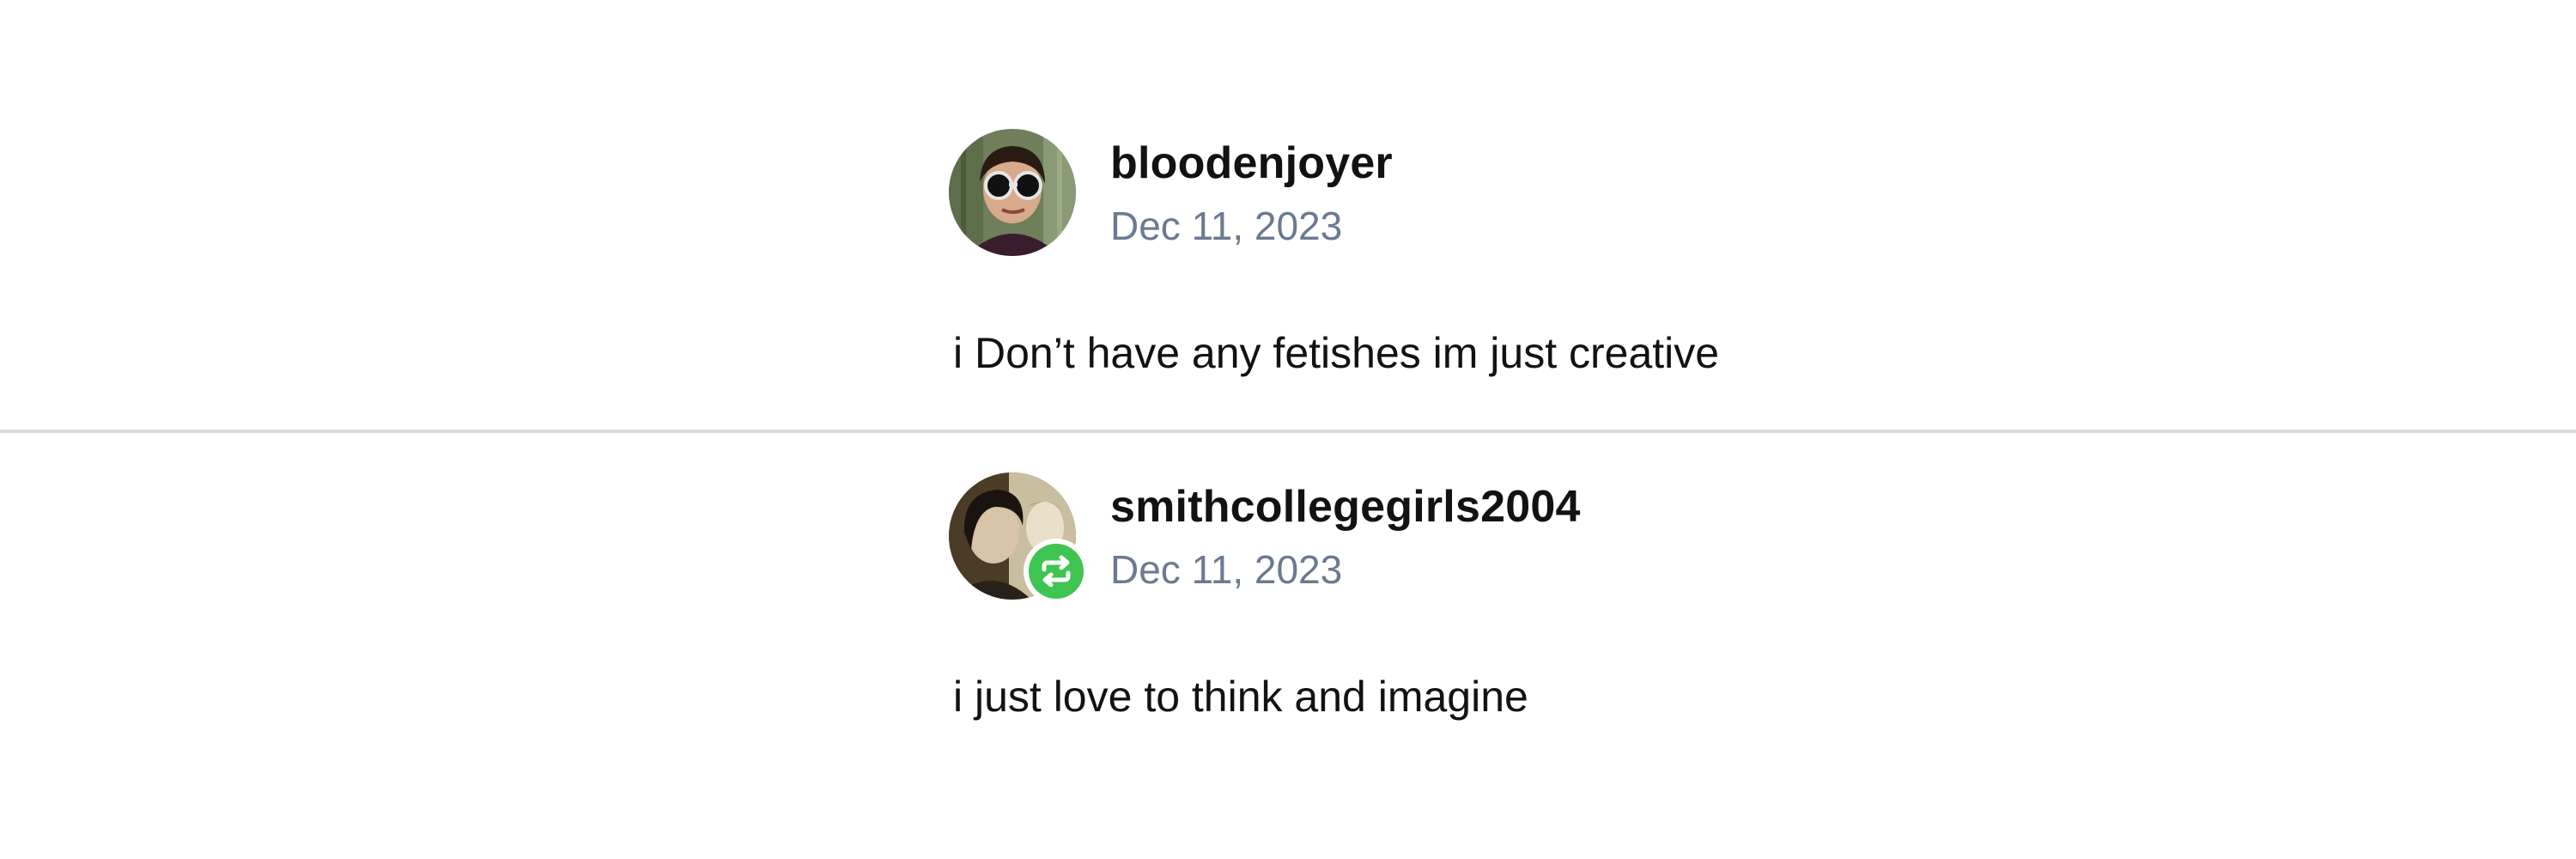  Describe the element at coordinates (1345, 507) in the screenshot. I see `post-username: smithcollegegirls2004` at that location.